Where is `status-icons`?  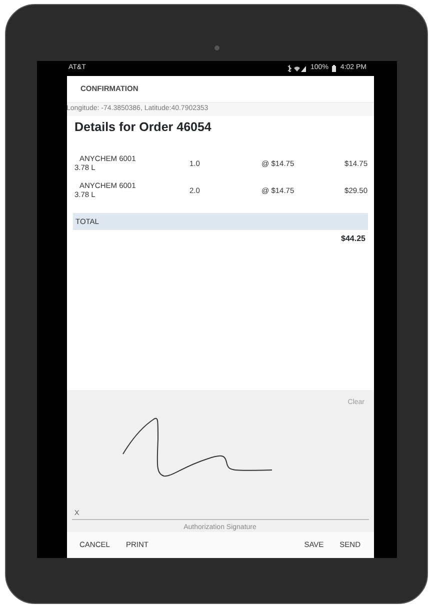
status-icons is located at coordinates (296, 68).